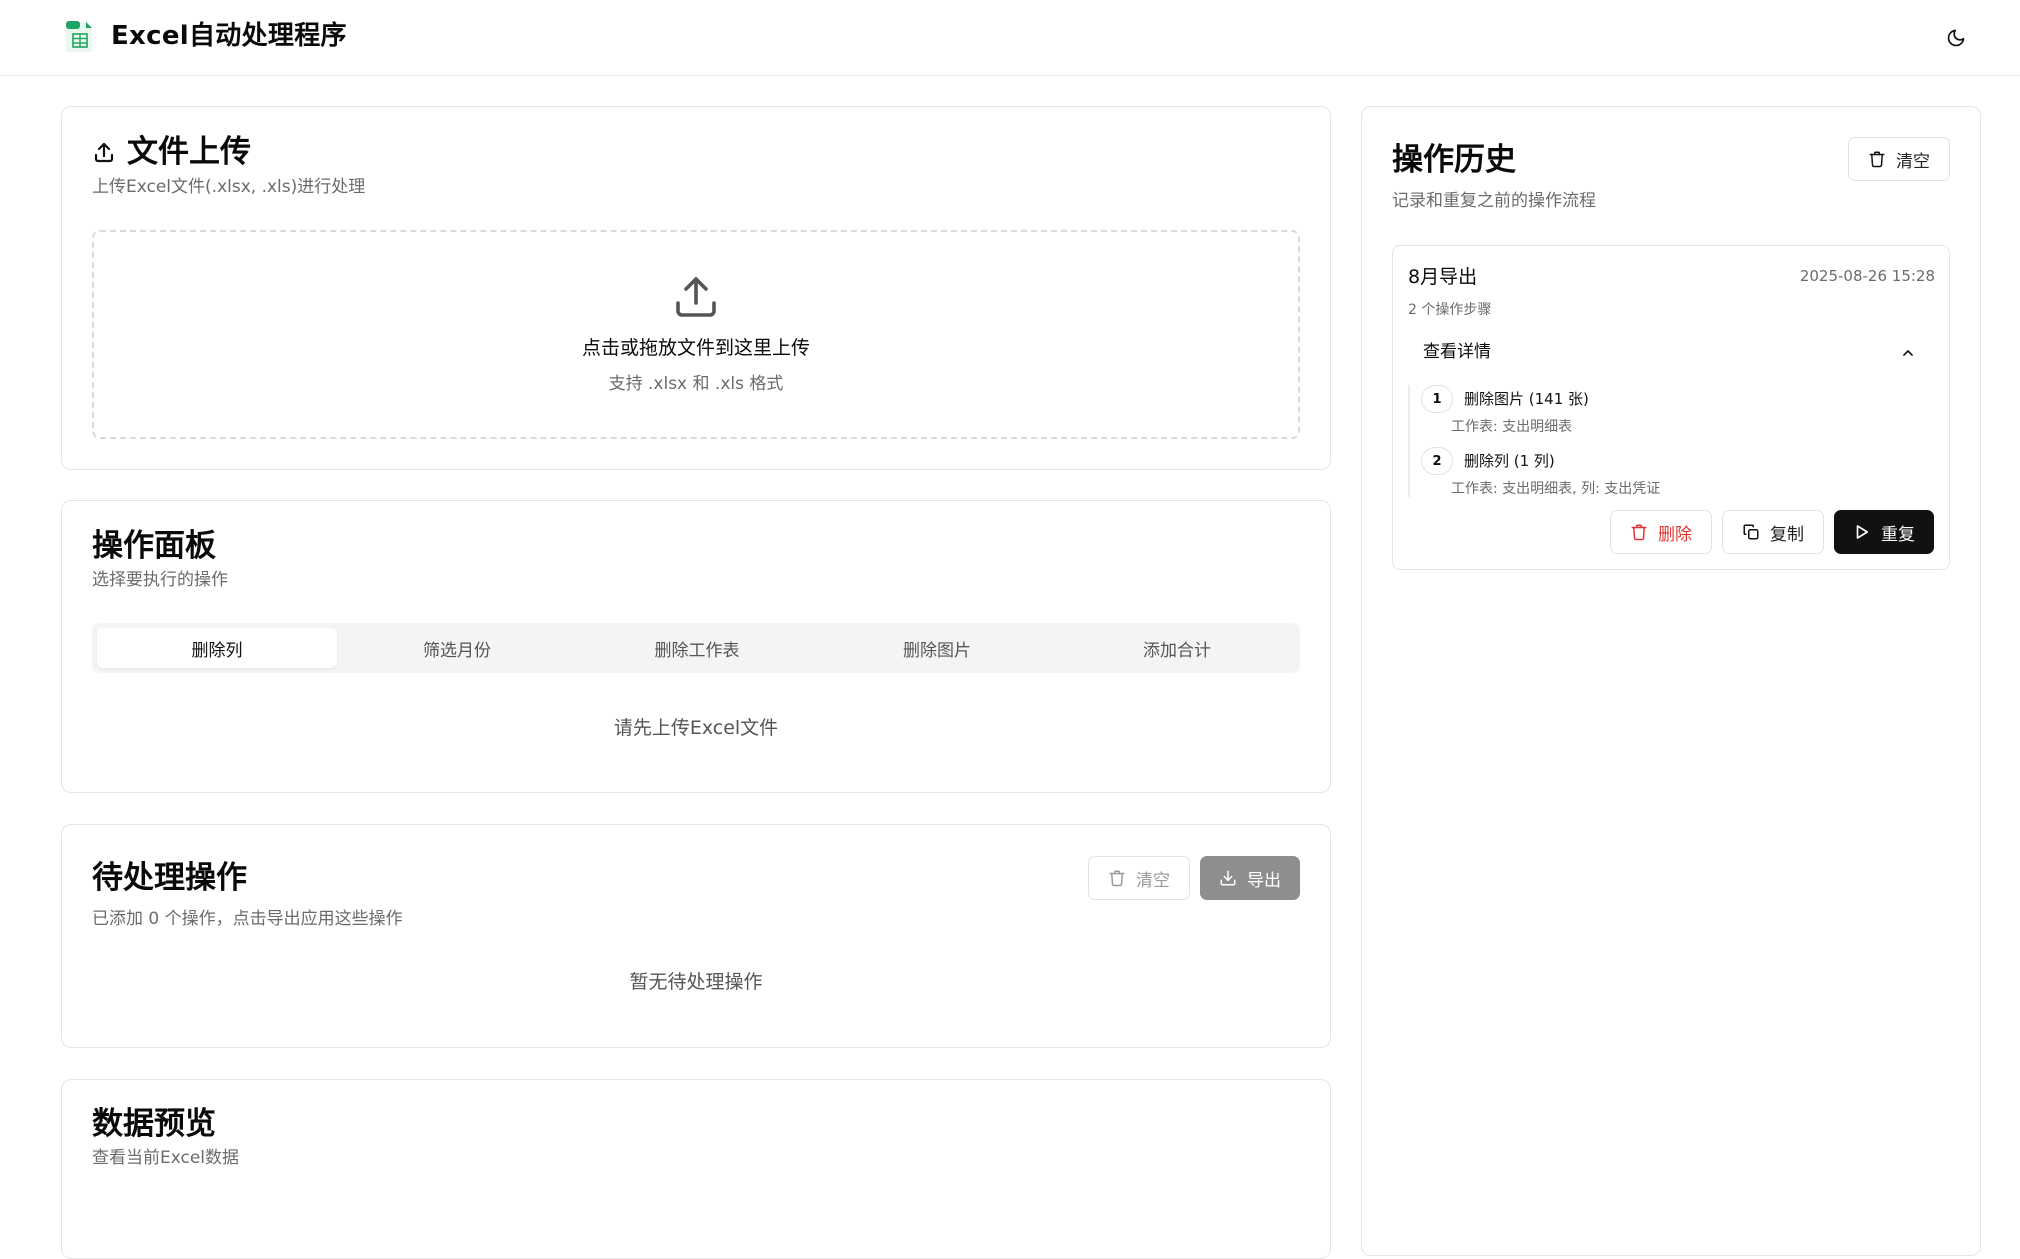 The image size is (2020, 1259). Describe the element at coordinates (1512, 427) in the screenshot. I see `step-worksheet: 工作表: 支出明细表` at that location.